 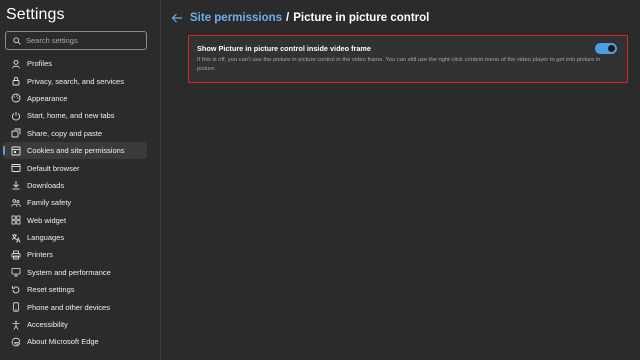 I want to click on profile-icon, so click(x=15, y=63).